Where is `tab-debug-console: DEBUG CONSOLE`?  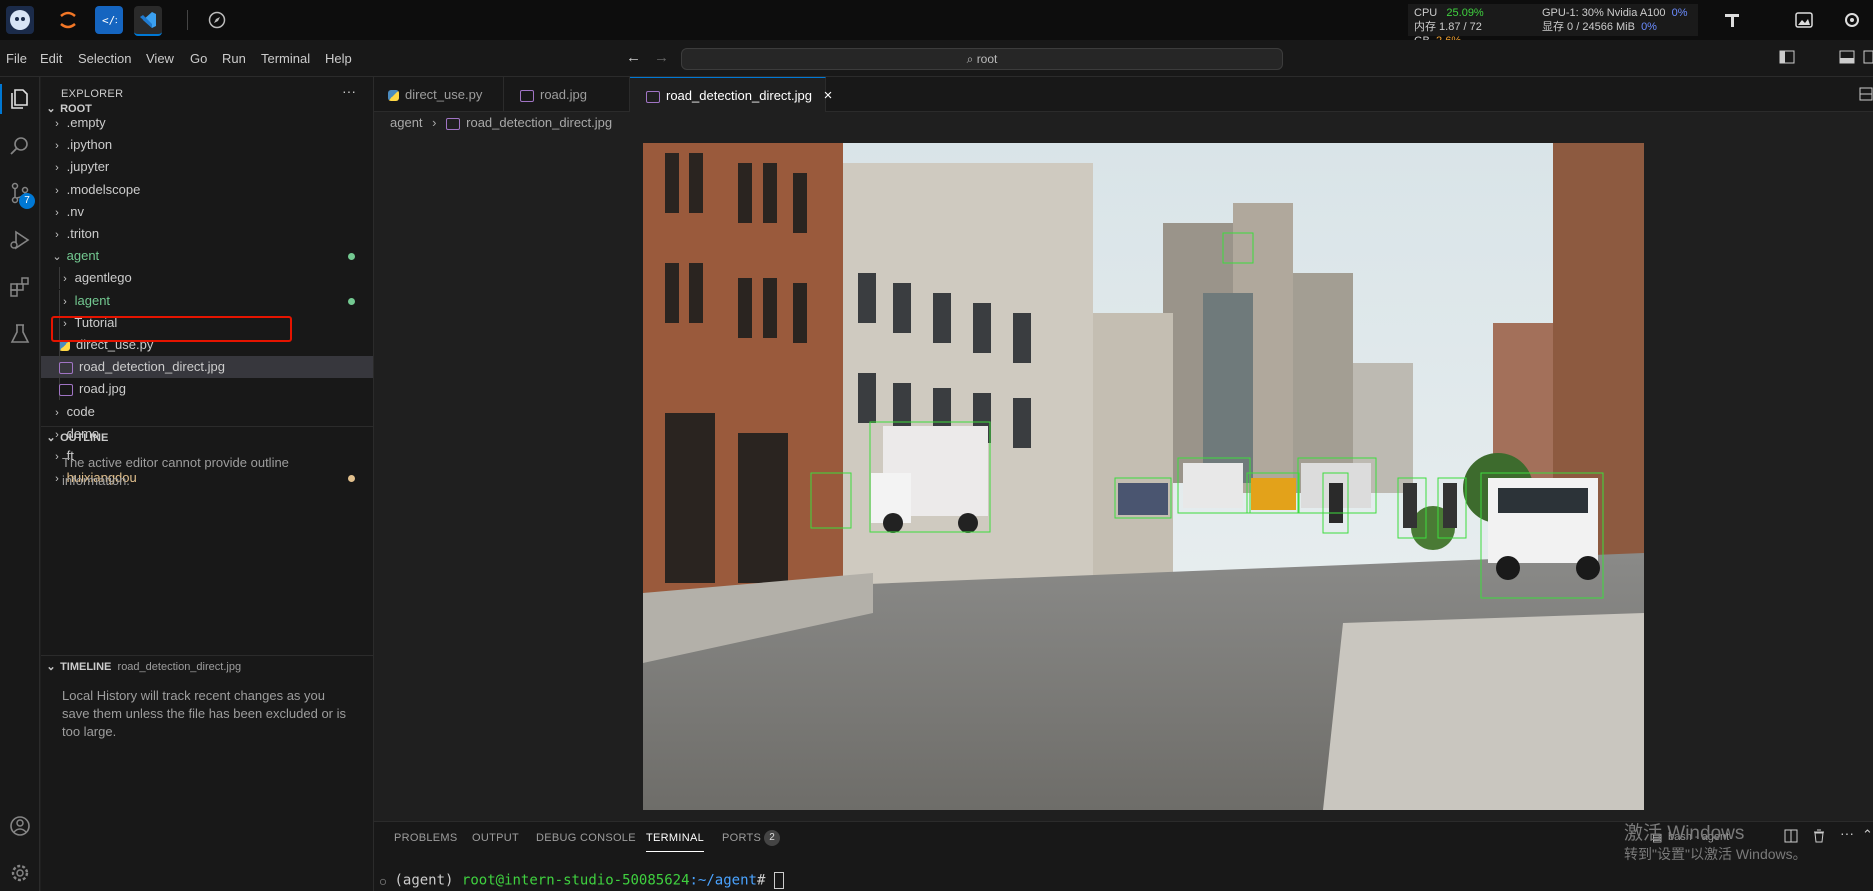 tab-debug-console: DEBUG CONSOLE is located at coordinates (586, 838).